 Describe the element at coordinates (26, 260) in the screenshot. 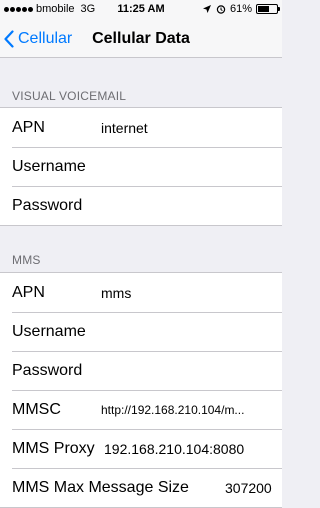

I see `section-header-mms: MMS` at that location.